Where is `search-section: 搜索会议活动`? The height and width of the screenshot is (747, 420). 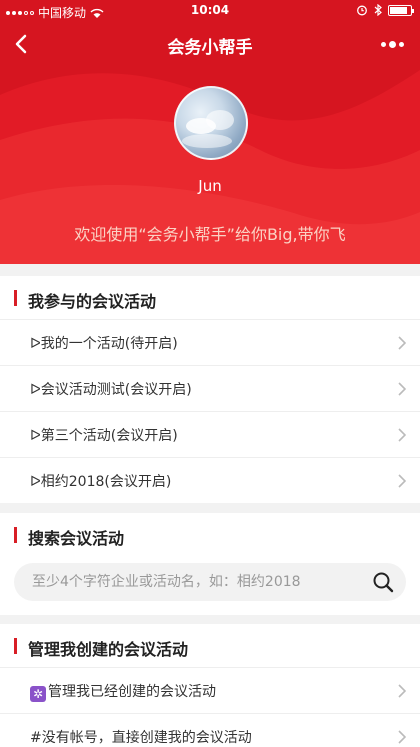
search-section: 搜索会议活动 is located at coordinates (210, 564).